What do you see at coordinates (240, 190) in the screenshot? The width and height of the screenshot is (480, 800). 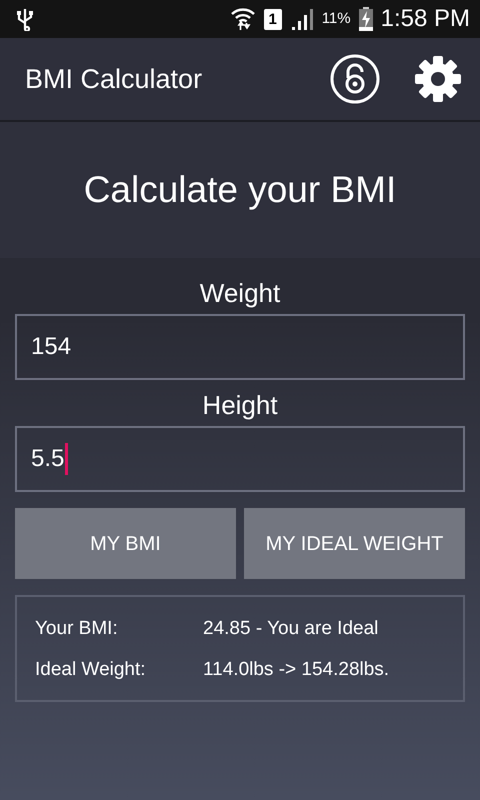 I see `section-heading: Calculate your BMI` at bounding box center [240, 190].